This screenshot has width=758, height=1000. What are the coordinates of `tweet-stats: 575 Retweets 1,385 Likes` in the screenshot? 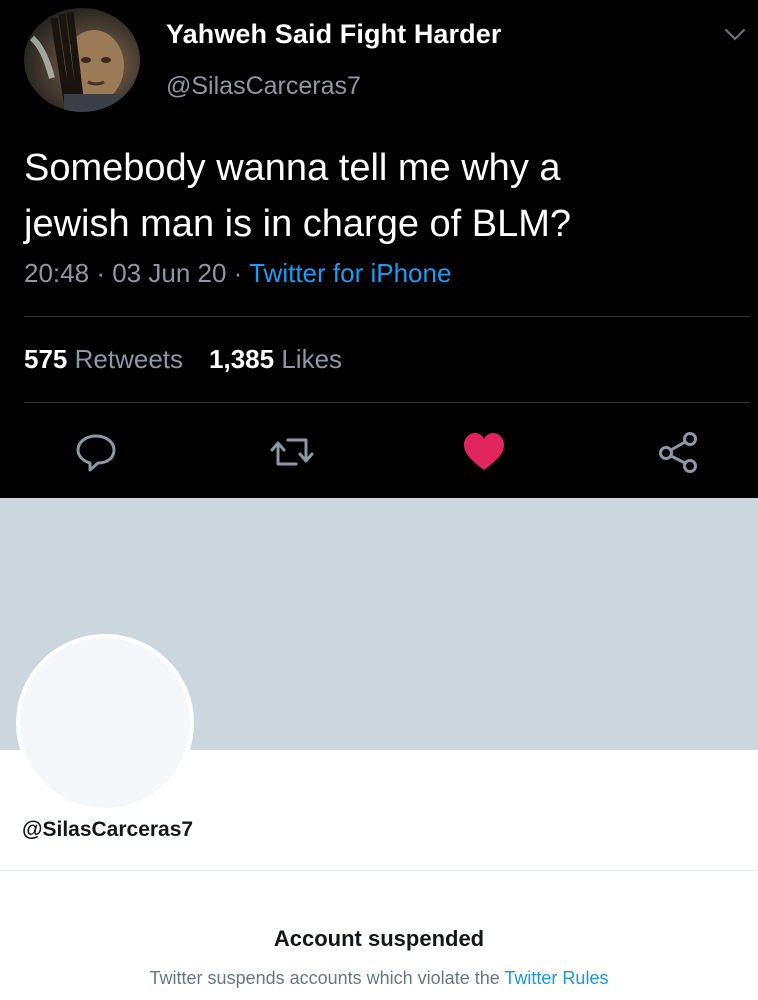 It's located at (183, 359).